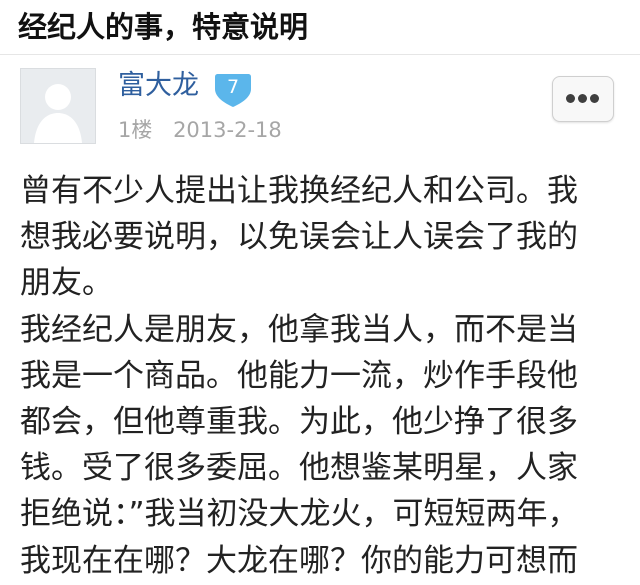 The width and height of the screenshot is (640, 585). I want to click on more-button, so click(583, 99).